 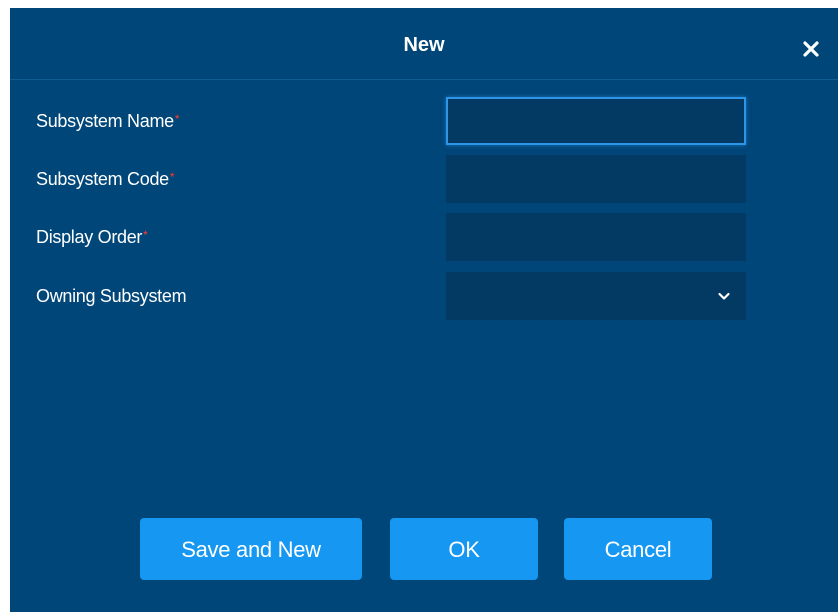 What do you see at coordinates (424, 296) in the screenshot?
I see `owning-subsystem-row: Owning Subsystem` at bounding box center [424, 296].